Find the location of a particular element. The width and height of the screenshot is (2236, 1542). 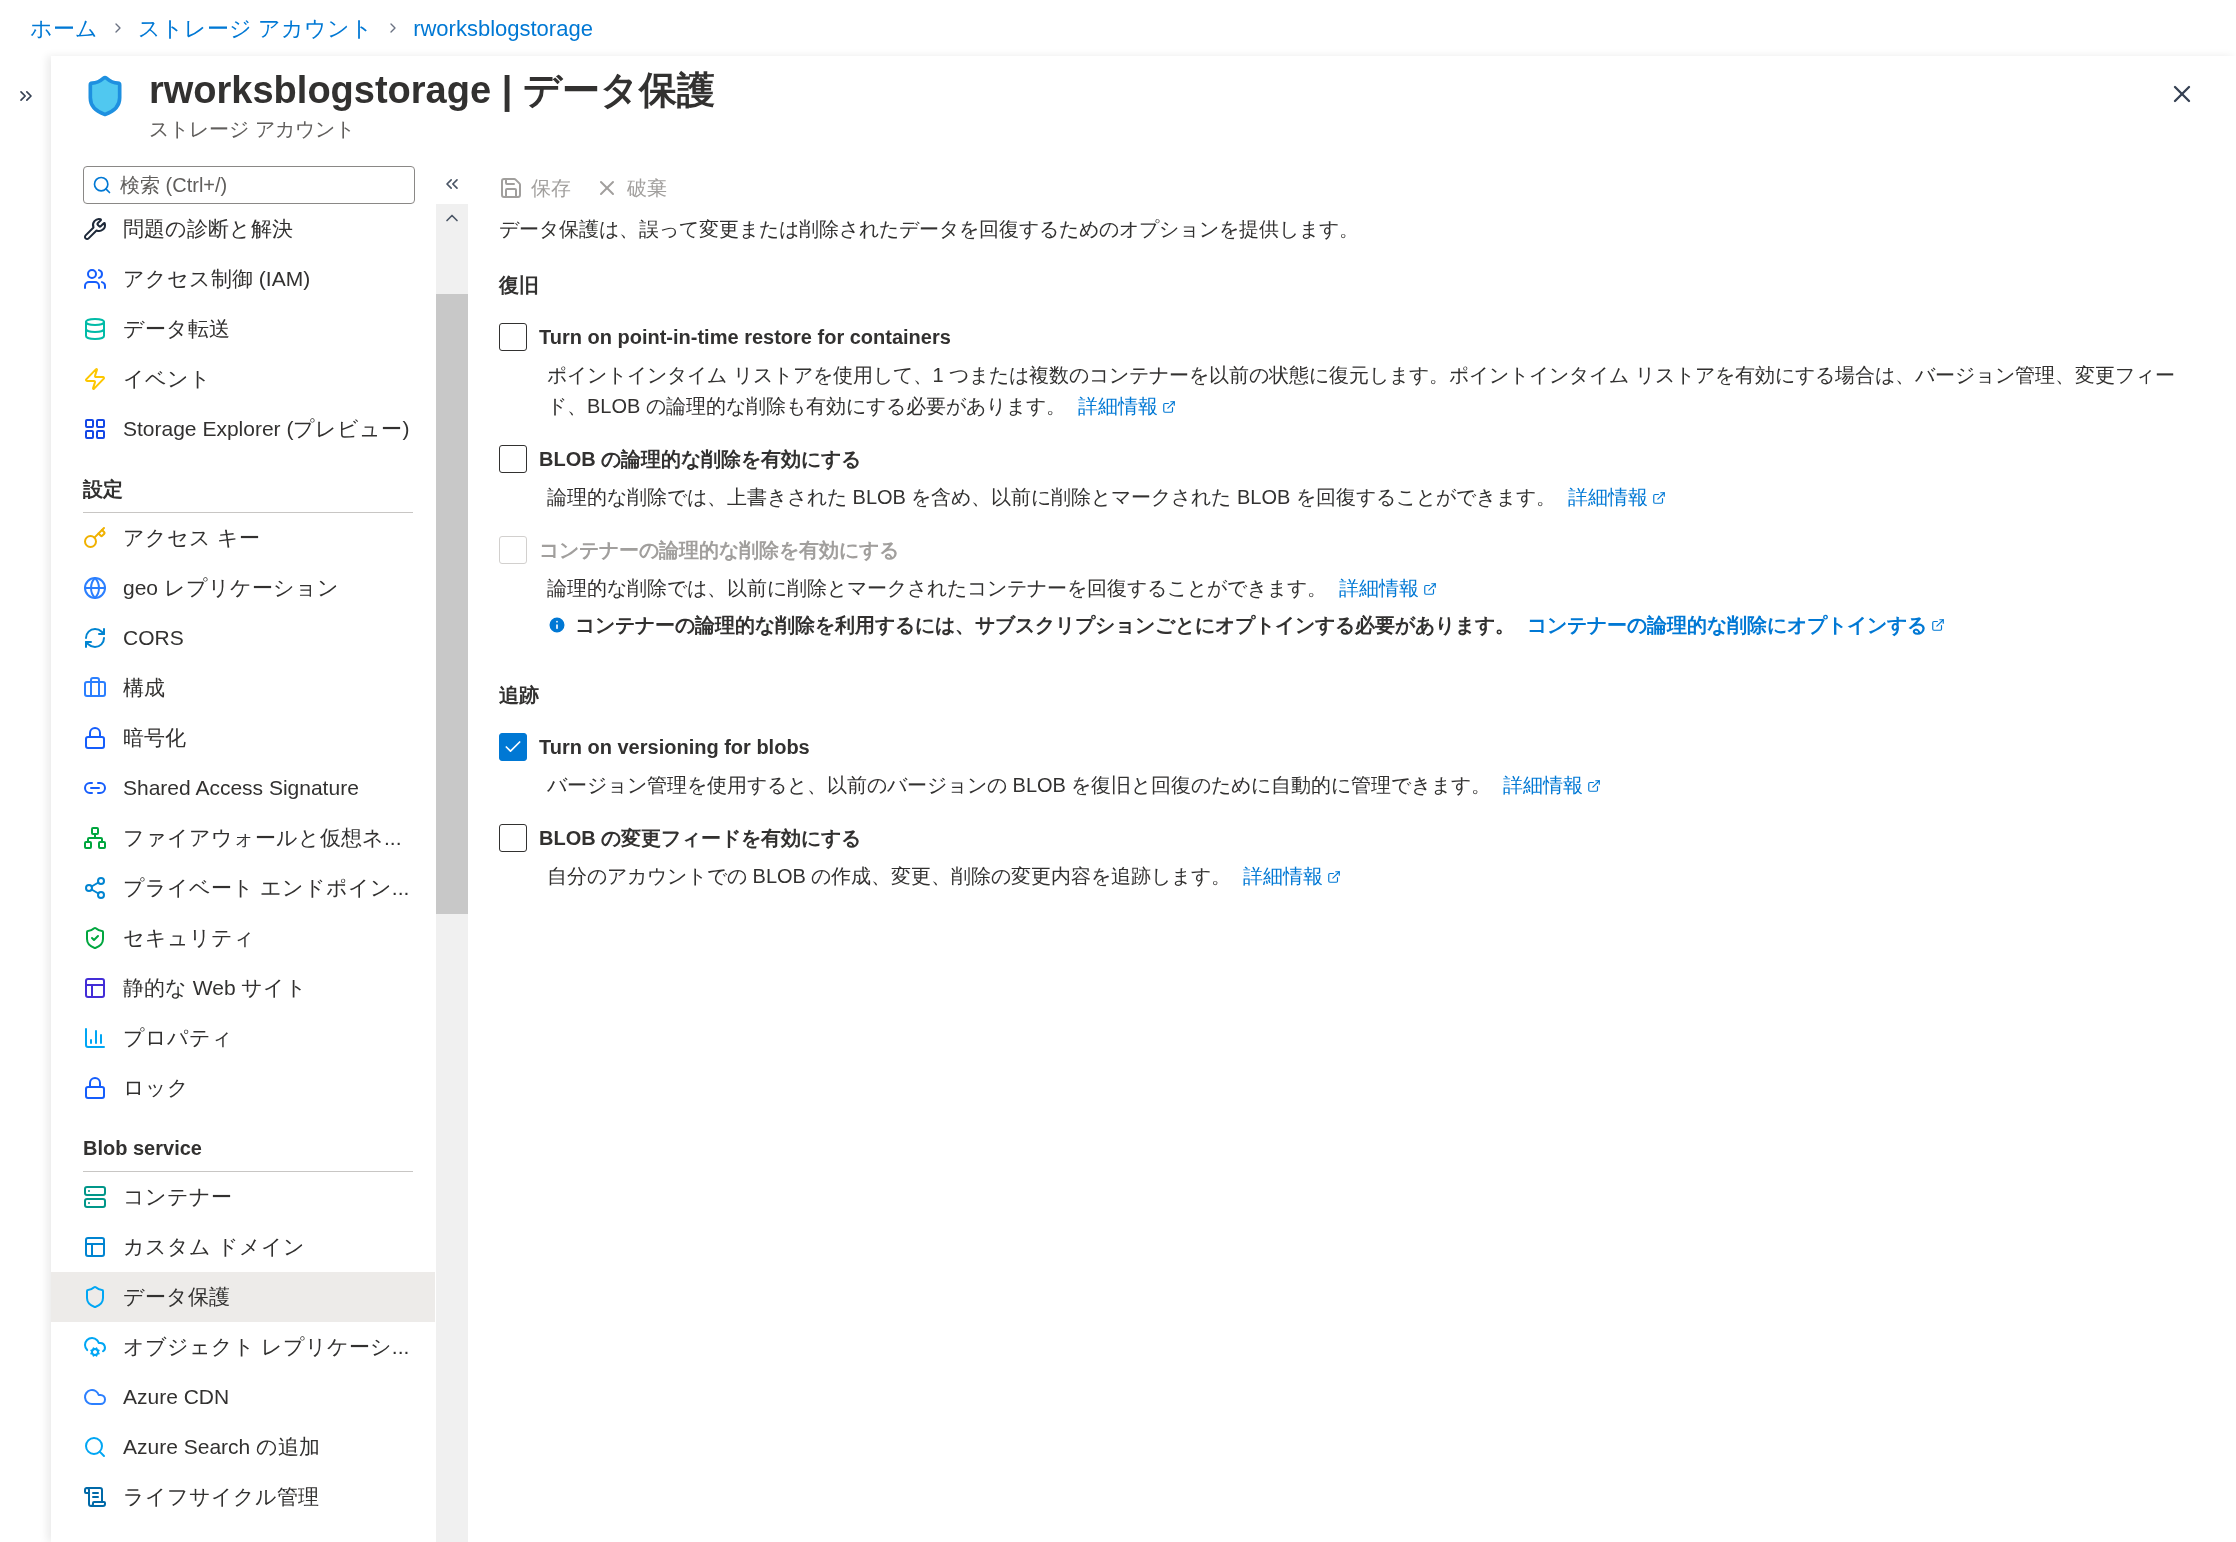

page-title: rworksblogstorage | データ保護 is located at coordinates (432, 91).